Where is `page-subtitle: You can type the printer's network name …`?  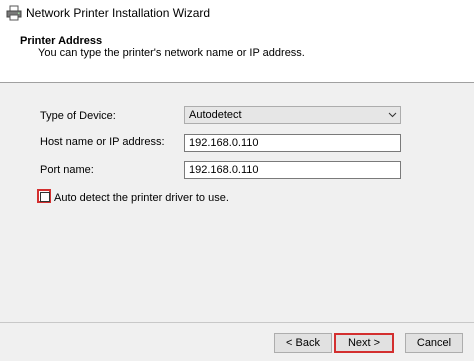
page-subtitle: You can type the printer's network name … is located at coordinates (171, 53).